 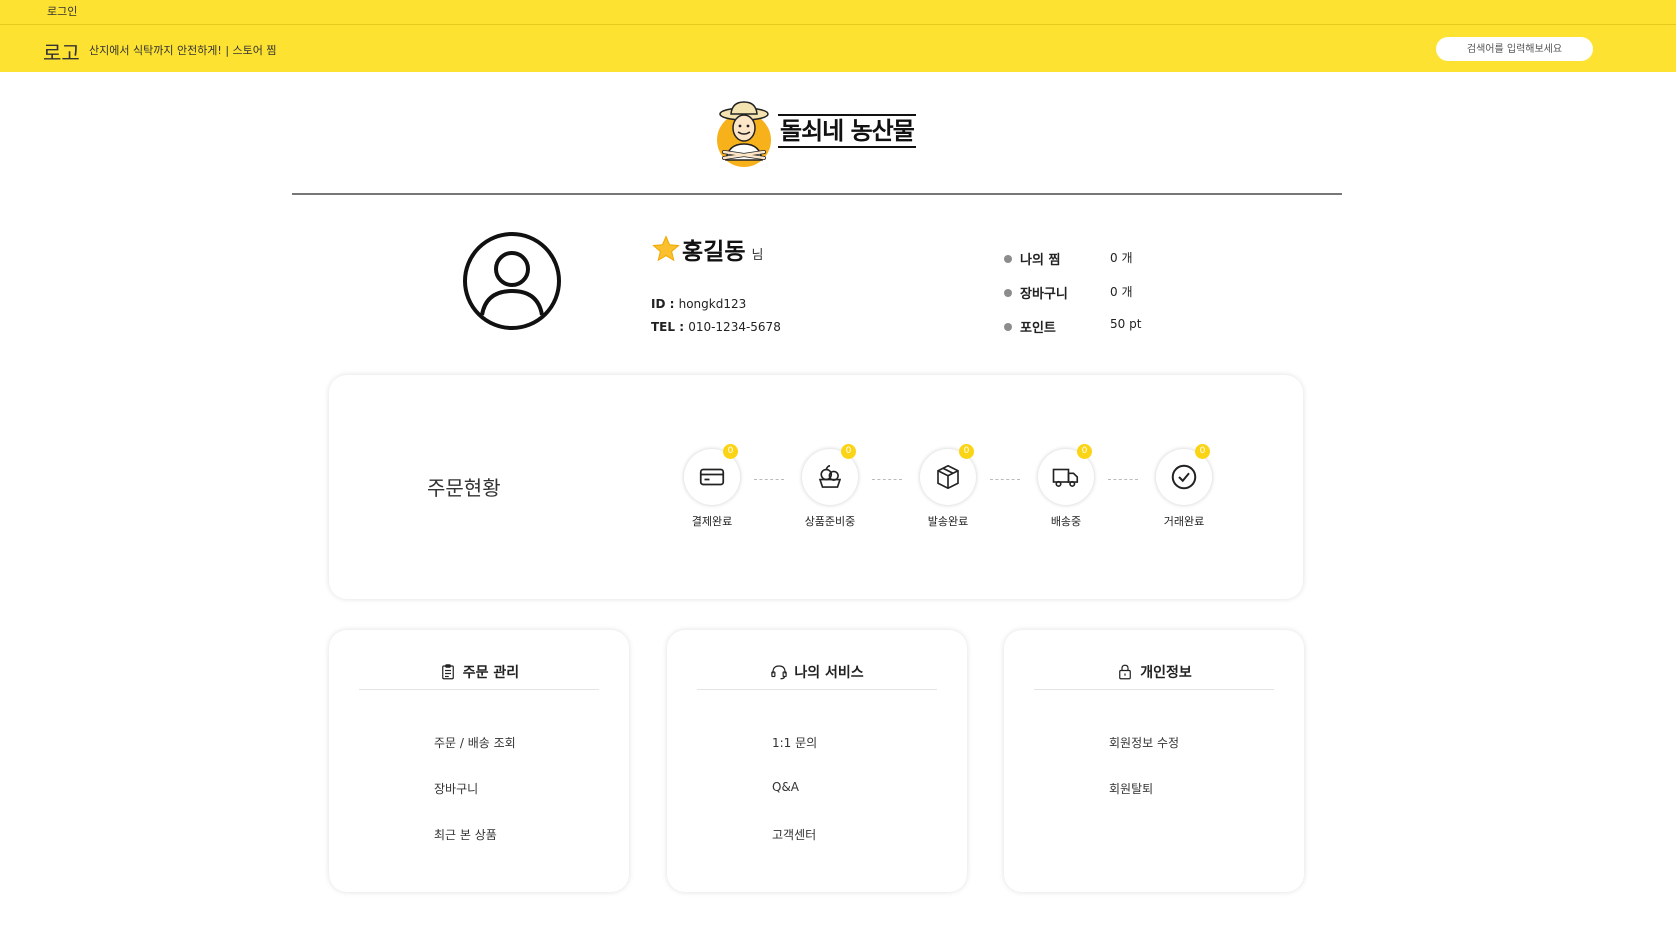 I want to click on stat-points: 포인트 50 pt, so click(x=1104, y=333).